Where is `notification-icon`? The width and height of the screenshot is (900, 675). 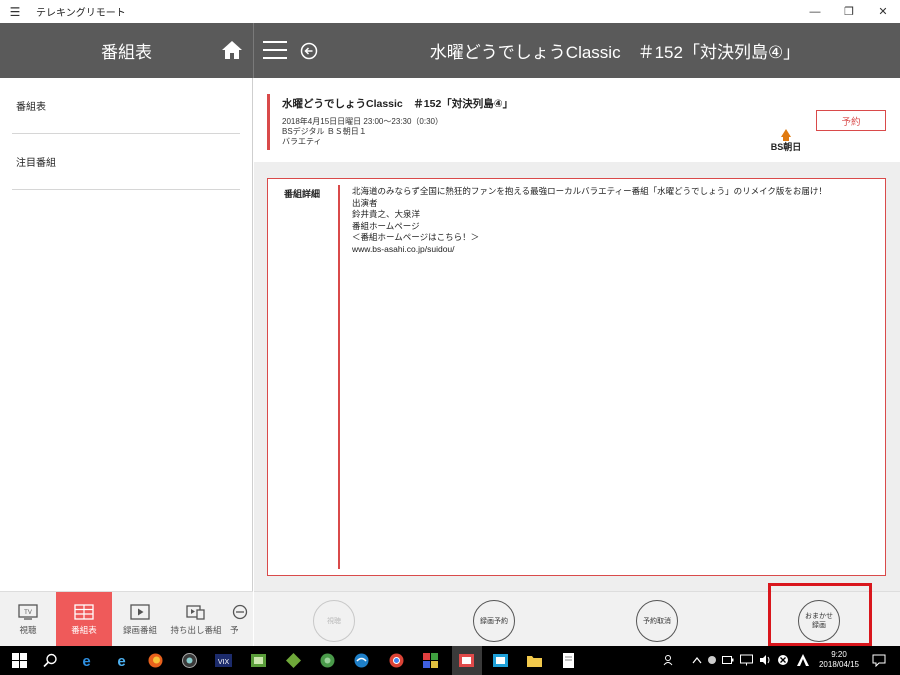 notification-icon is located at coordinates (879, 660).